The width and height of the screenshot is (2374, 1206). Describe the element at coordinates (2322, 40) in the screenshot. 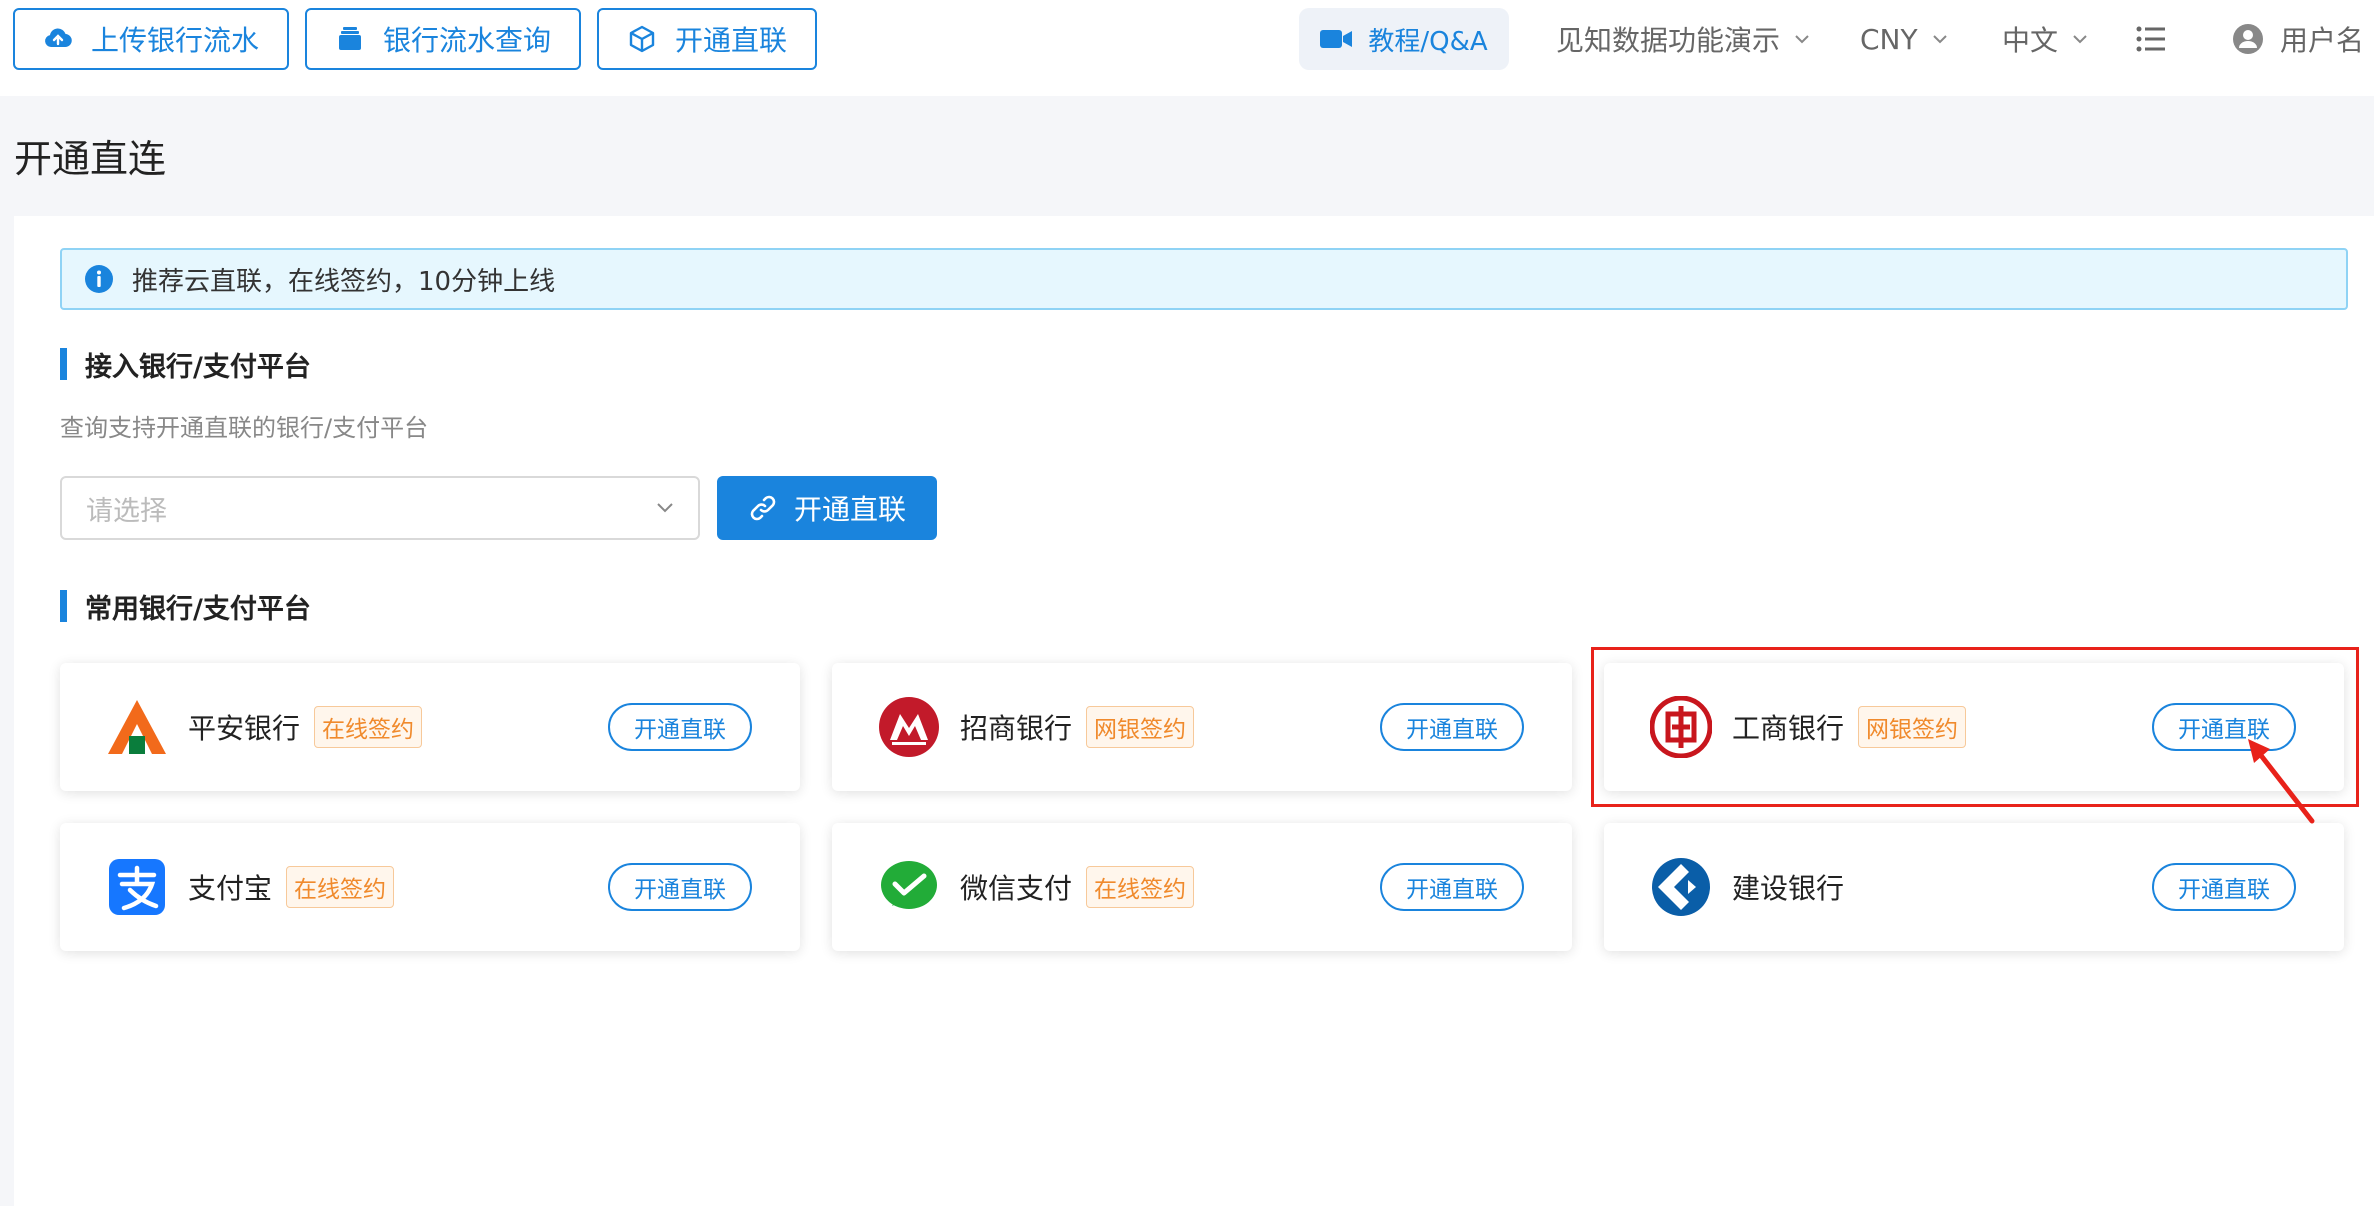

I see `user-name: 用户名` at that location.